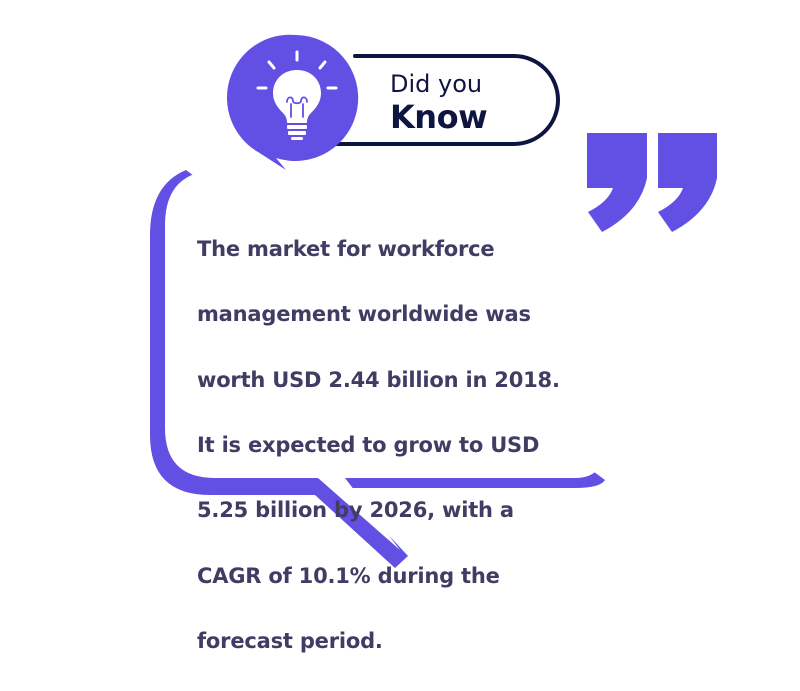 The image size is (800, 691). What do you see at coordinates (652, 182) in the screenshot?
I see `closing-quote-icon` at bounding box center [652, 182].